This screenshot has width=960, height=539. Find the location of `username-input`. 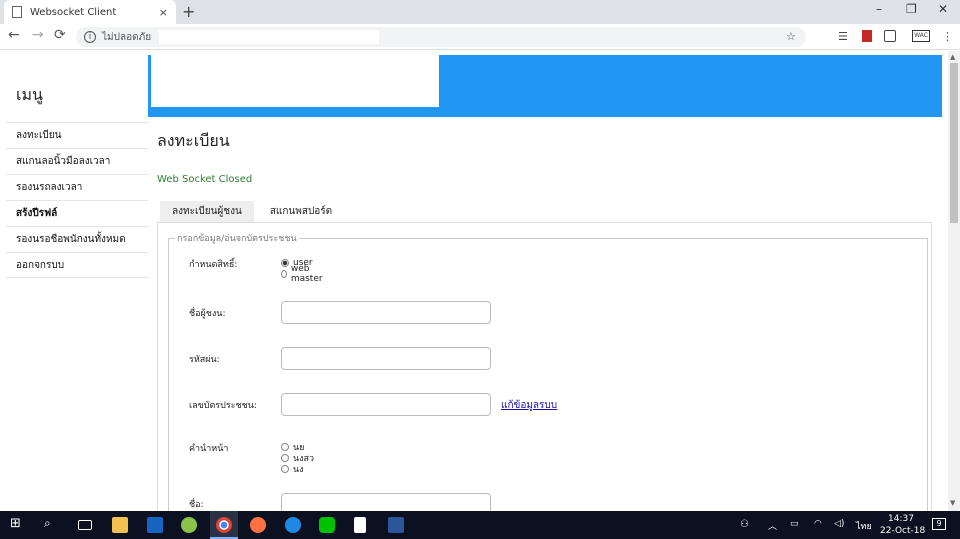

username-input is located at coordinates (386, 312).